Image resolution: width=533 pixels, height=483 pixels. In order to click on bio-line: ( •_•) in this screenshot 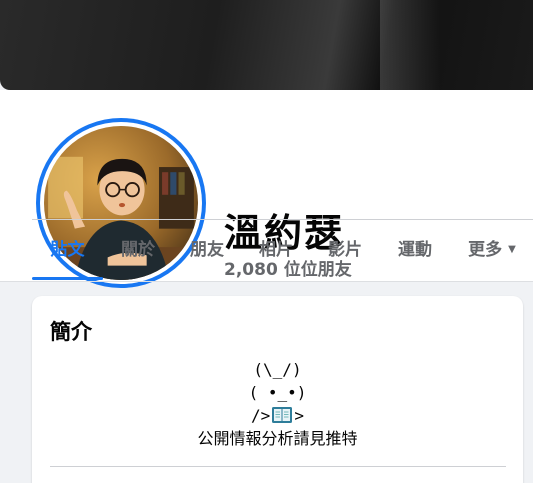, I will do `click(277, 392)`.